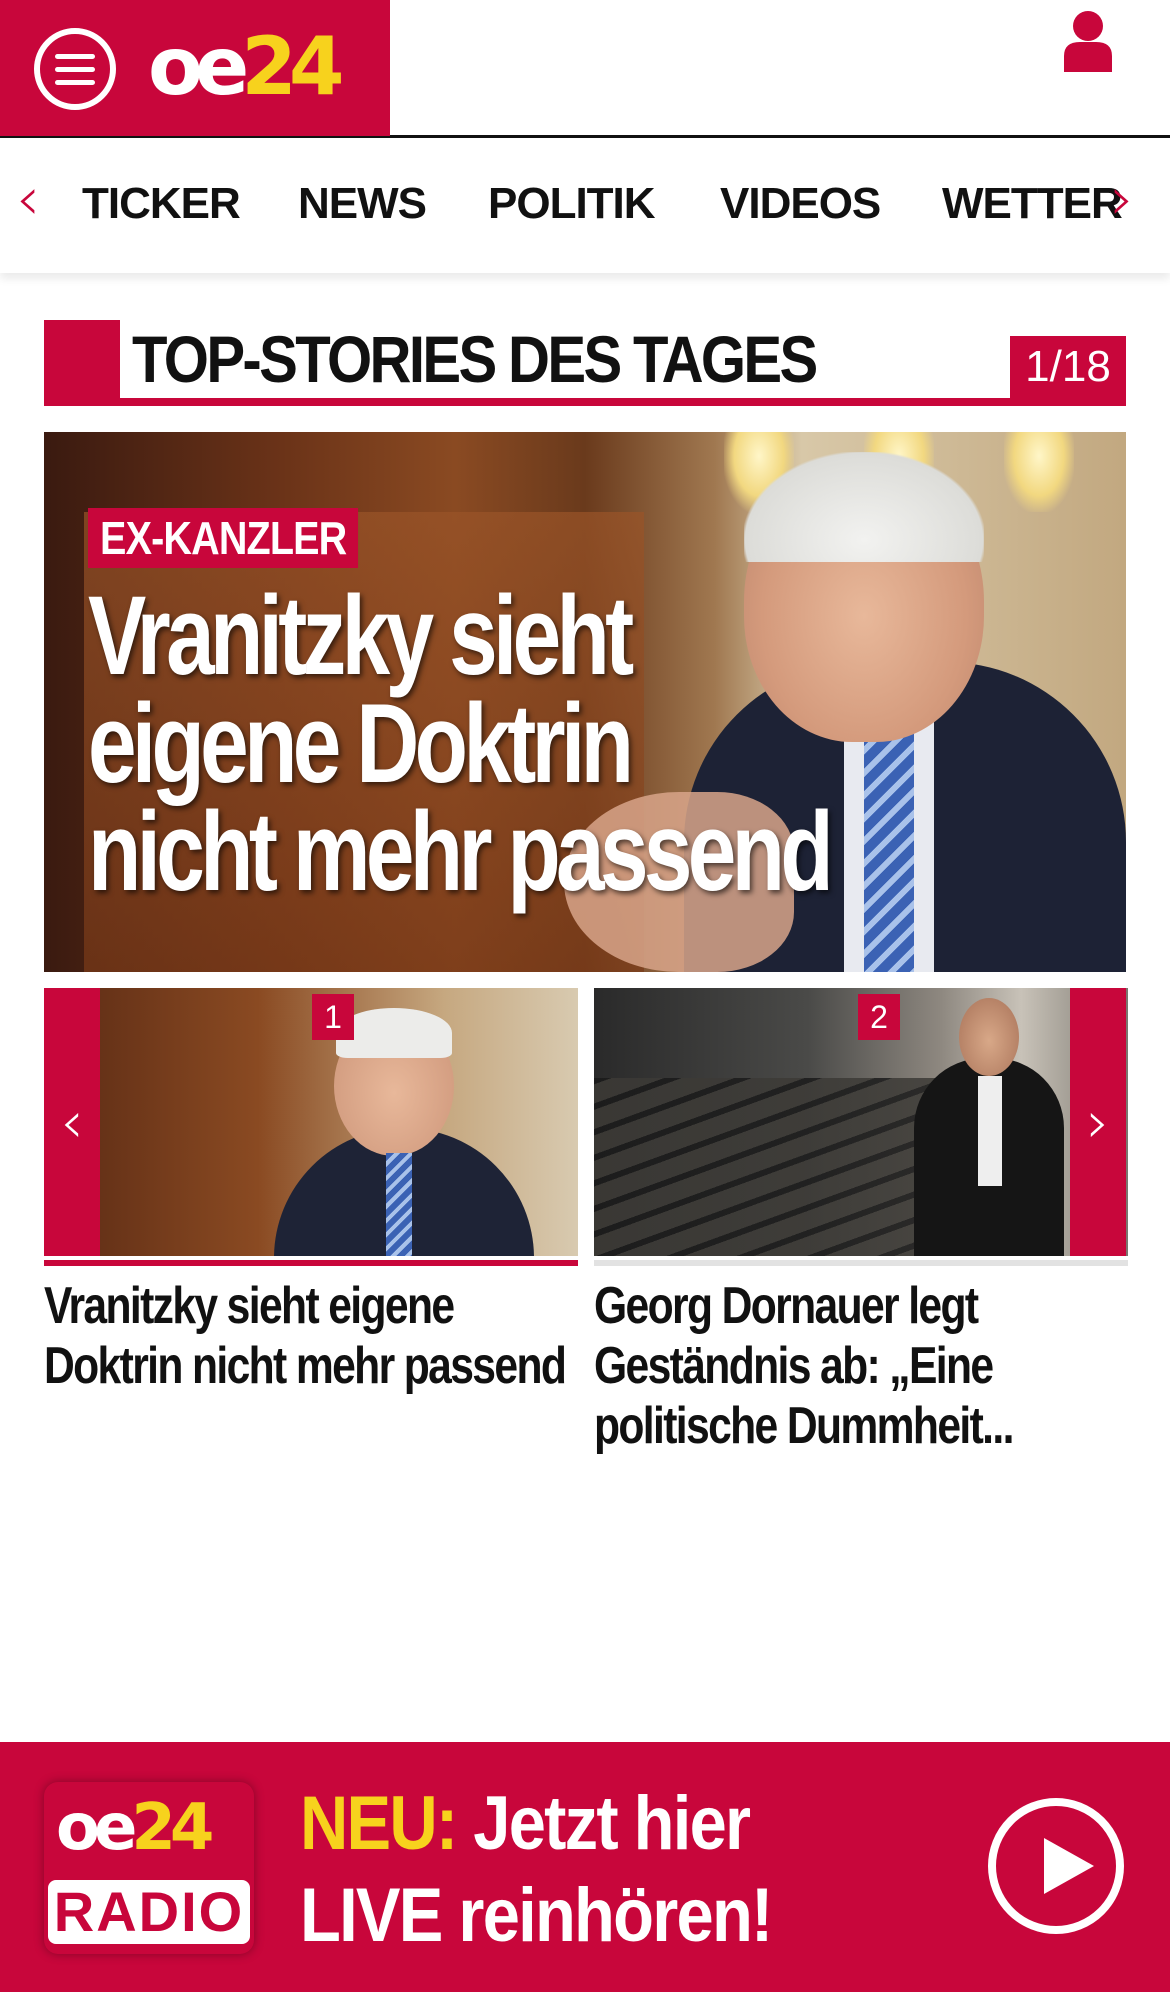  I want to click on hamburger-menu-icon, so click(75, 69).